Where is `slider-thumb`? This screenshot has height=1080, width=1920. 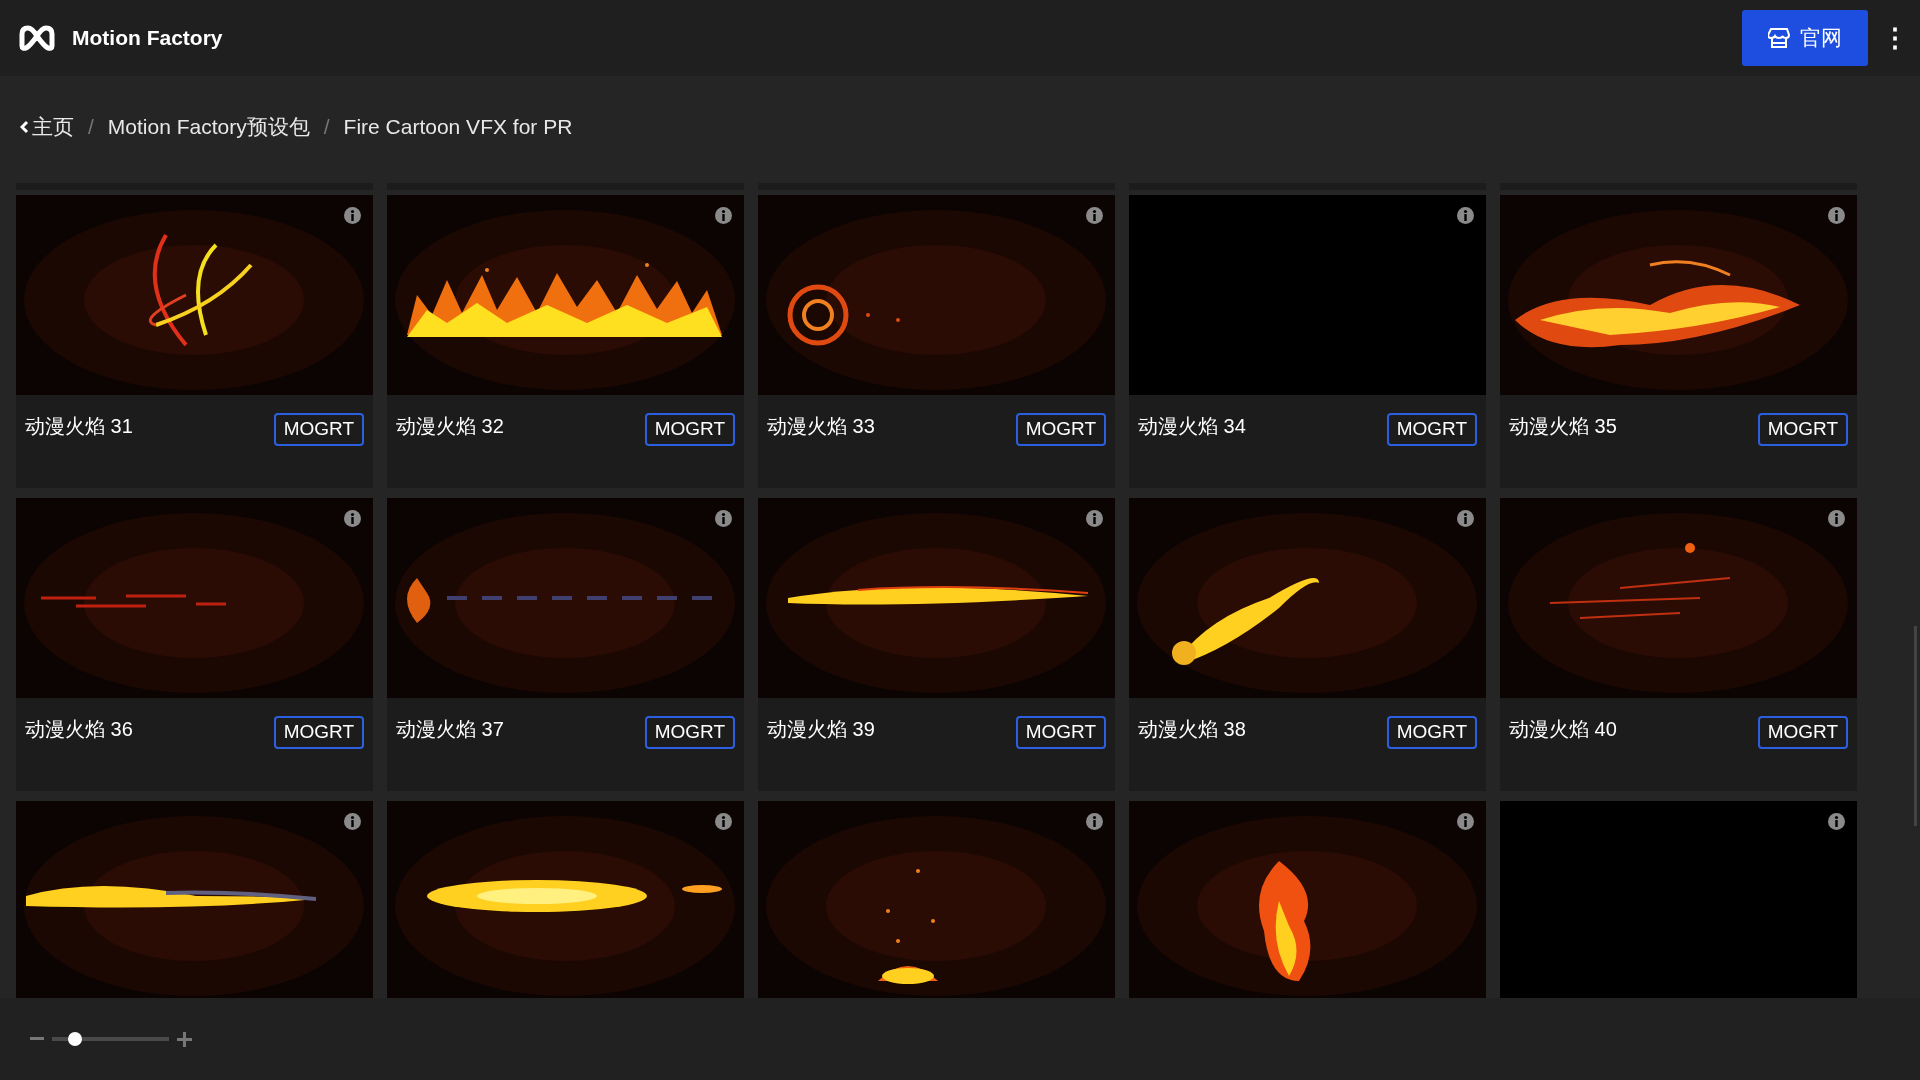
slider-thumb is located at coordinates (75, 1039).